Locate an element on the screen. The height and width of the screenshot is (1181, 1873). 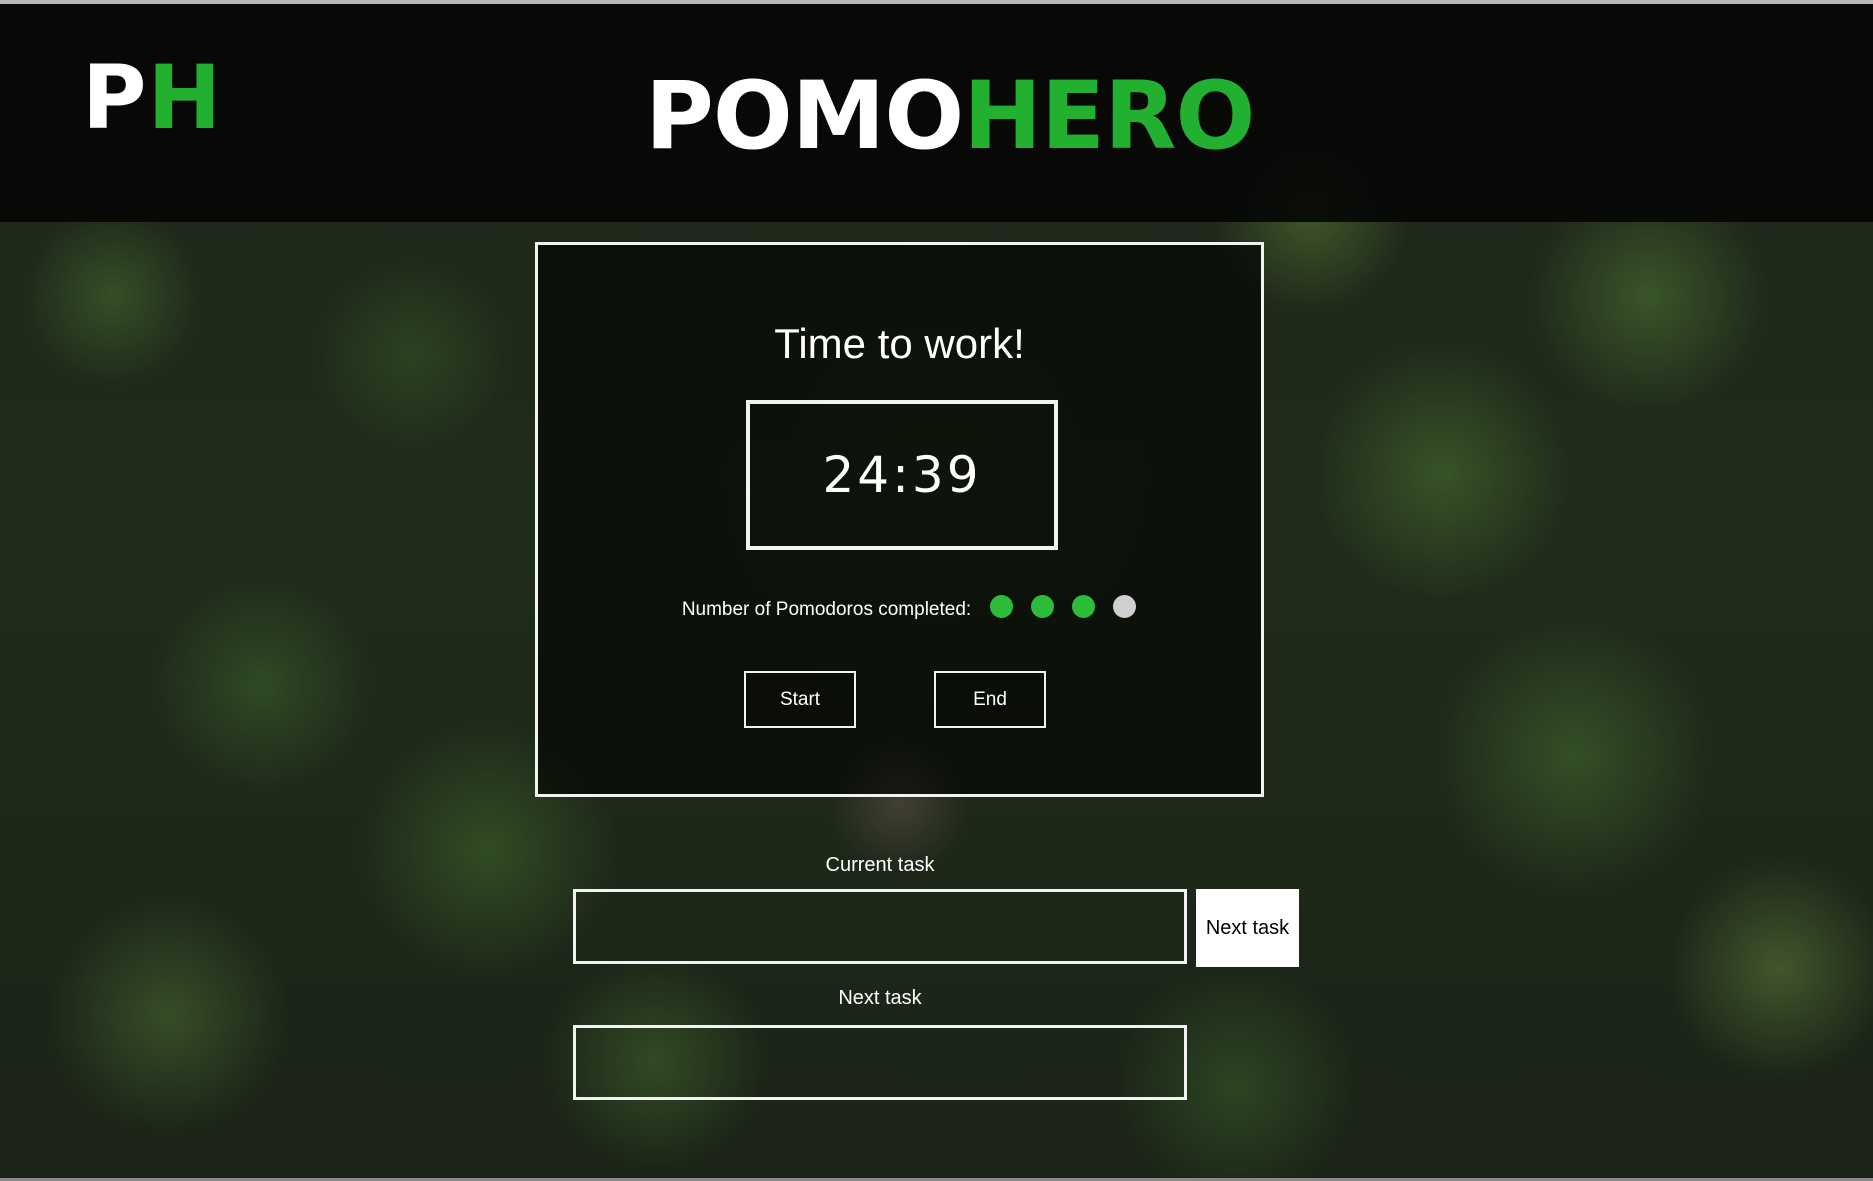
logo-letter-h: H is located at coordinates (185, 97).